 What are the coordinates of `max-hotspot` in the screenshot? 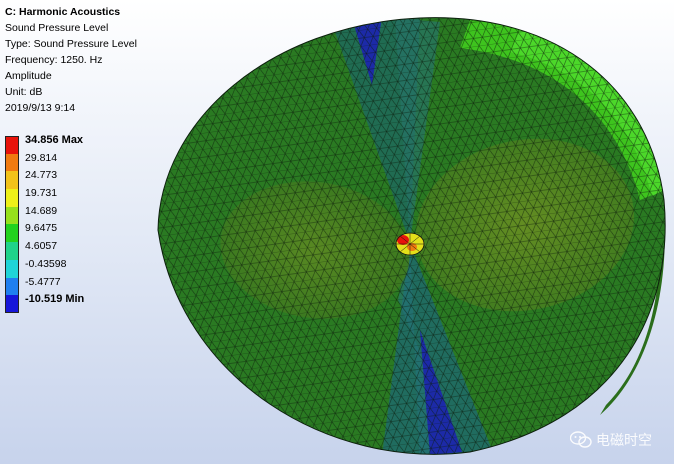 It's located at (410, 244).